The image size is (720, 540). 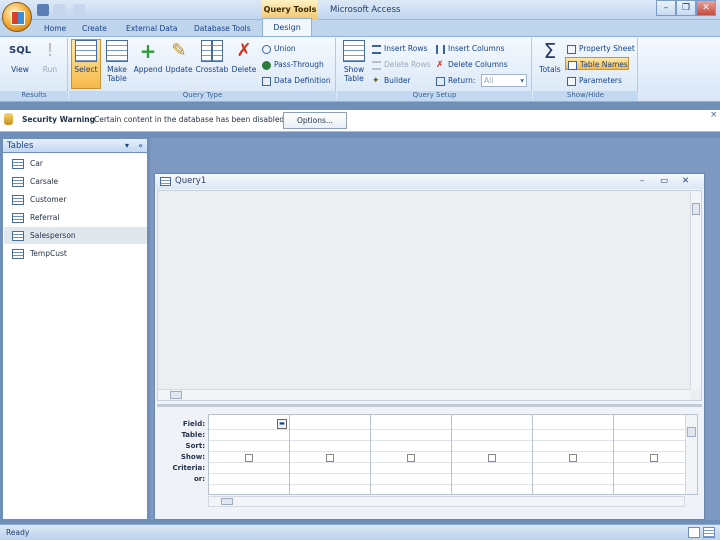 What do you see at coordinates (212, 69) in the screenshot?
I see `crosstab-label: Crosstab` at bounding box center [212, 69].